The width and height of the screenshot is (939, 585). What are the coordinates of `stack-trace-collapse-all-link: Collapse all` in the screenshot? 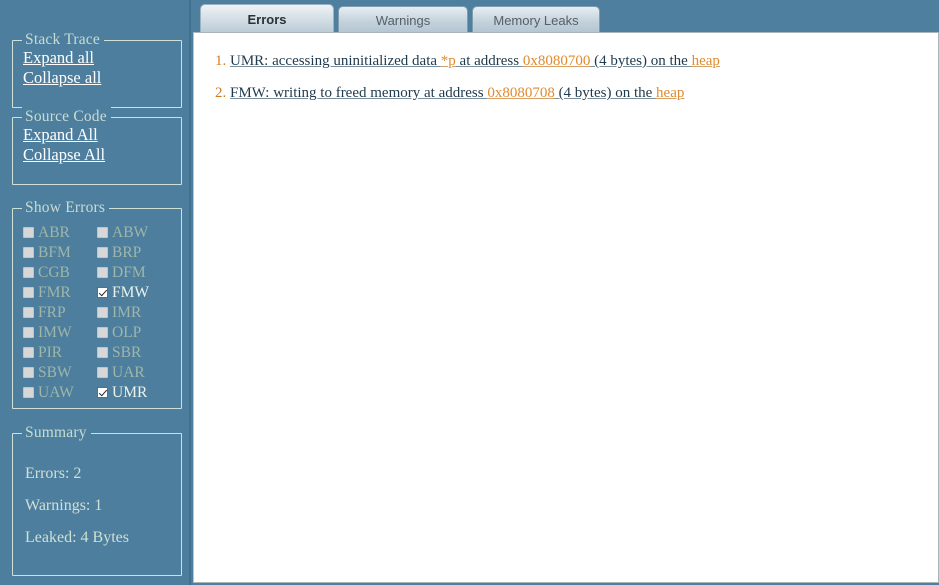 It's located at (102, 78).